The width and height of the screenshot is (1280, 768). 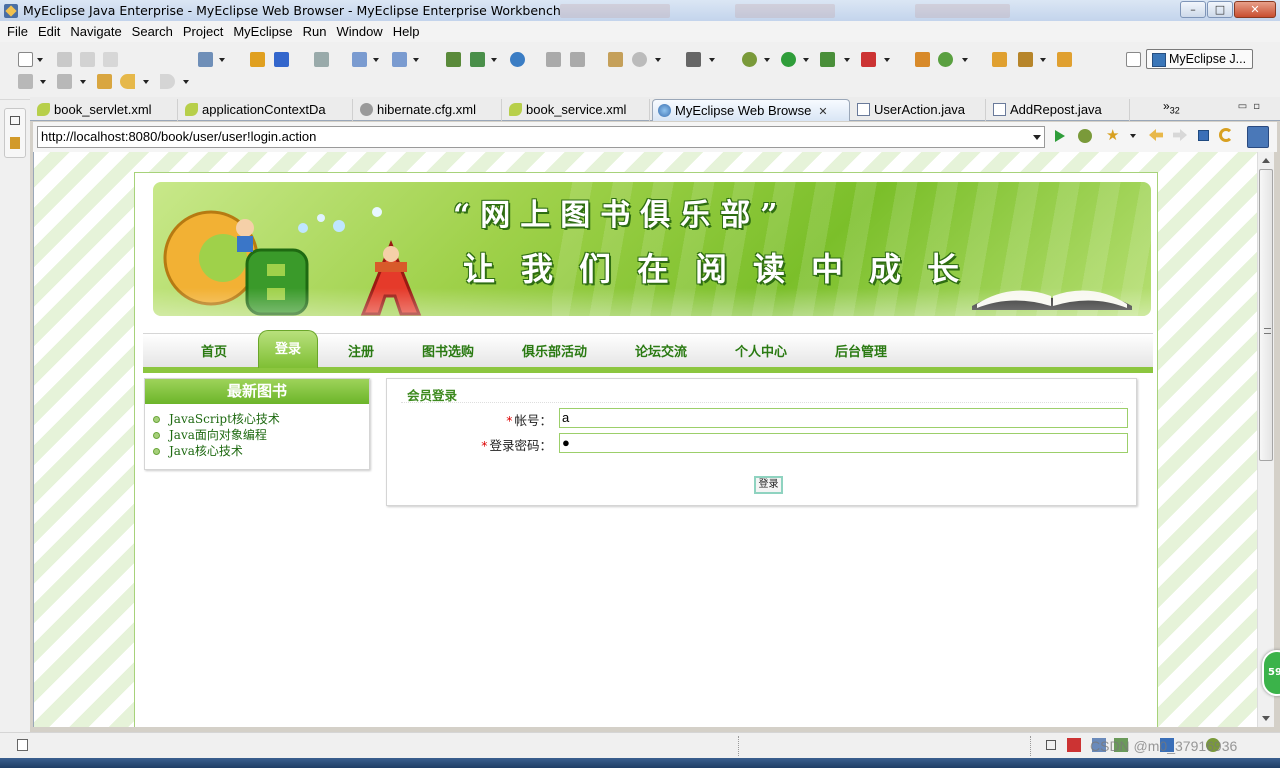 What do you see at coordinates (554, 350) in the screenshot?
I see `nav-club-activities: 俱乐部活动` at bounding box center [554, 350].